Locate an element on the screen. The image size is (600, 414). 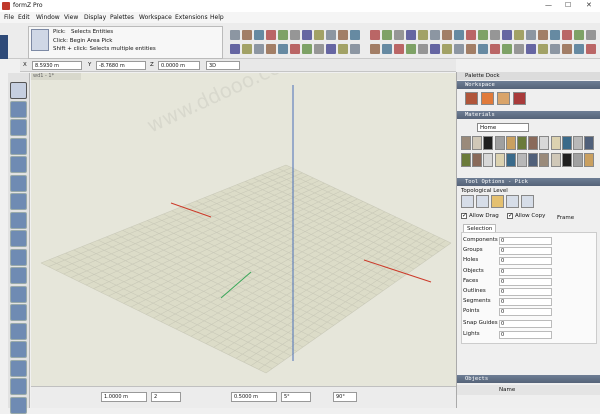
objects-header: Objects is located at coordinates (528, 379).